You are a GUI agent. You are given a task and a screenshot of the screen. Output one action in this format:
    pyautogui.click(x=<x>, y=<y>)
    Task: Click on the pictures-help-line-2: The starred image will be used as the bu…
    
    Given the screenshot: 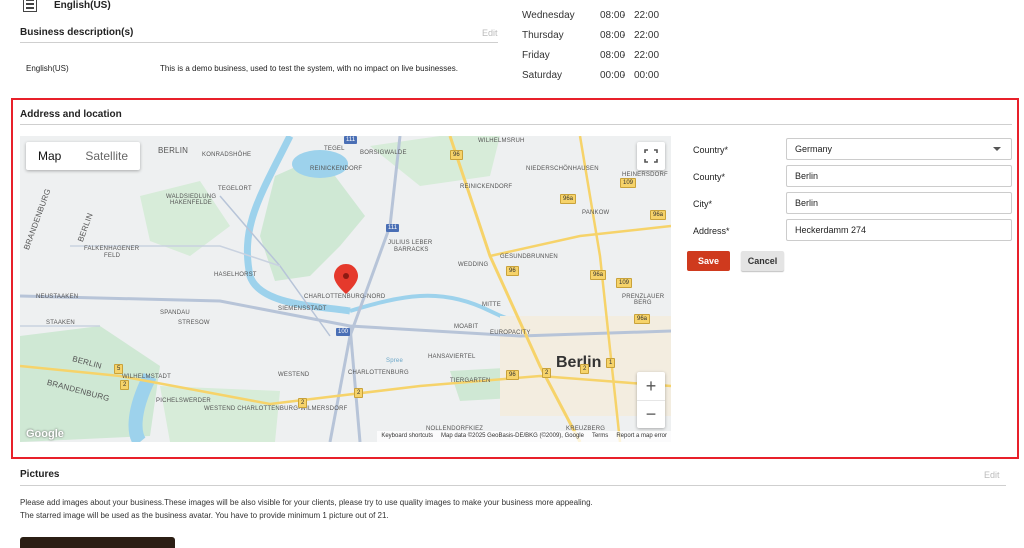 What is the action you would take?
    pyautogui.click(x=204, y=515)
    